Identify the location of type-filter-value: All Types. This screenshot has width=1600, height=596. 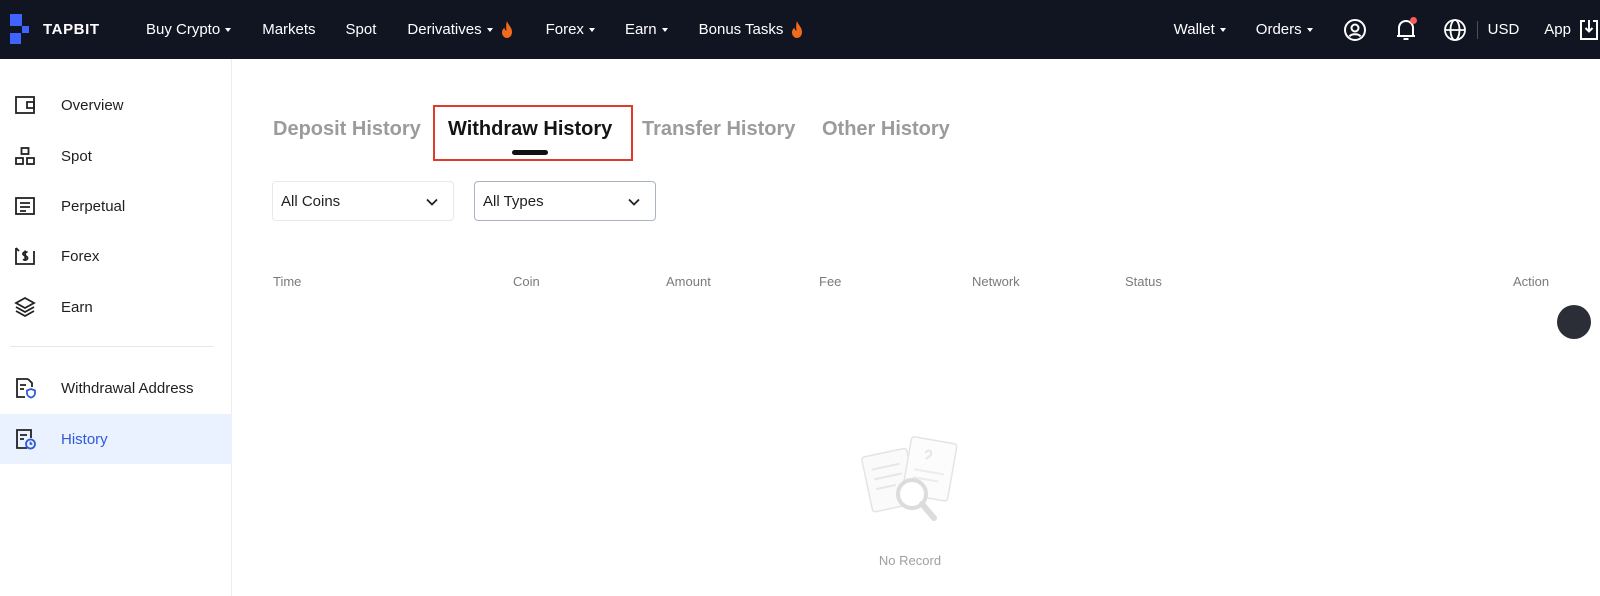
(513, 201).